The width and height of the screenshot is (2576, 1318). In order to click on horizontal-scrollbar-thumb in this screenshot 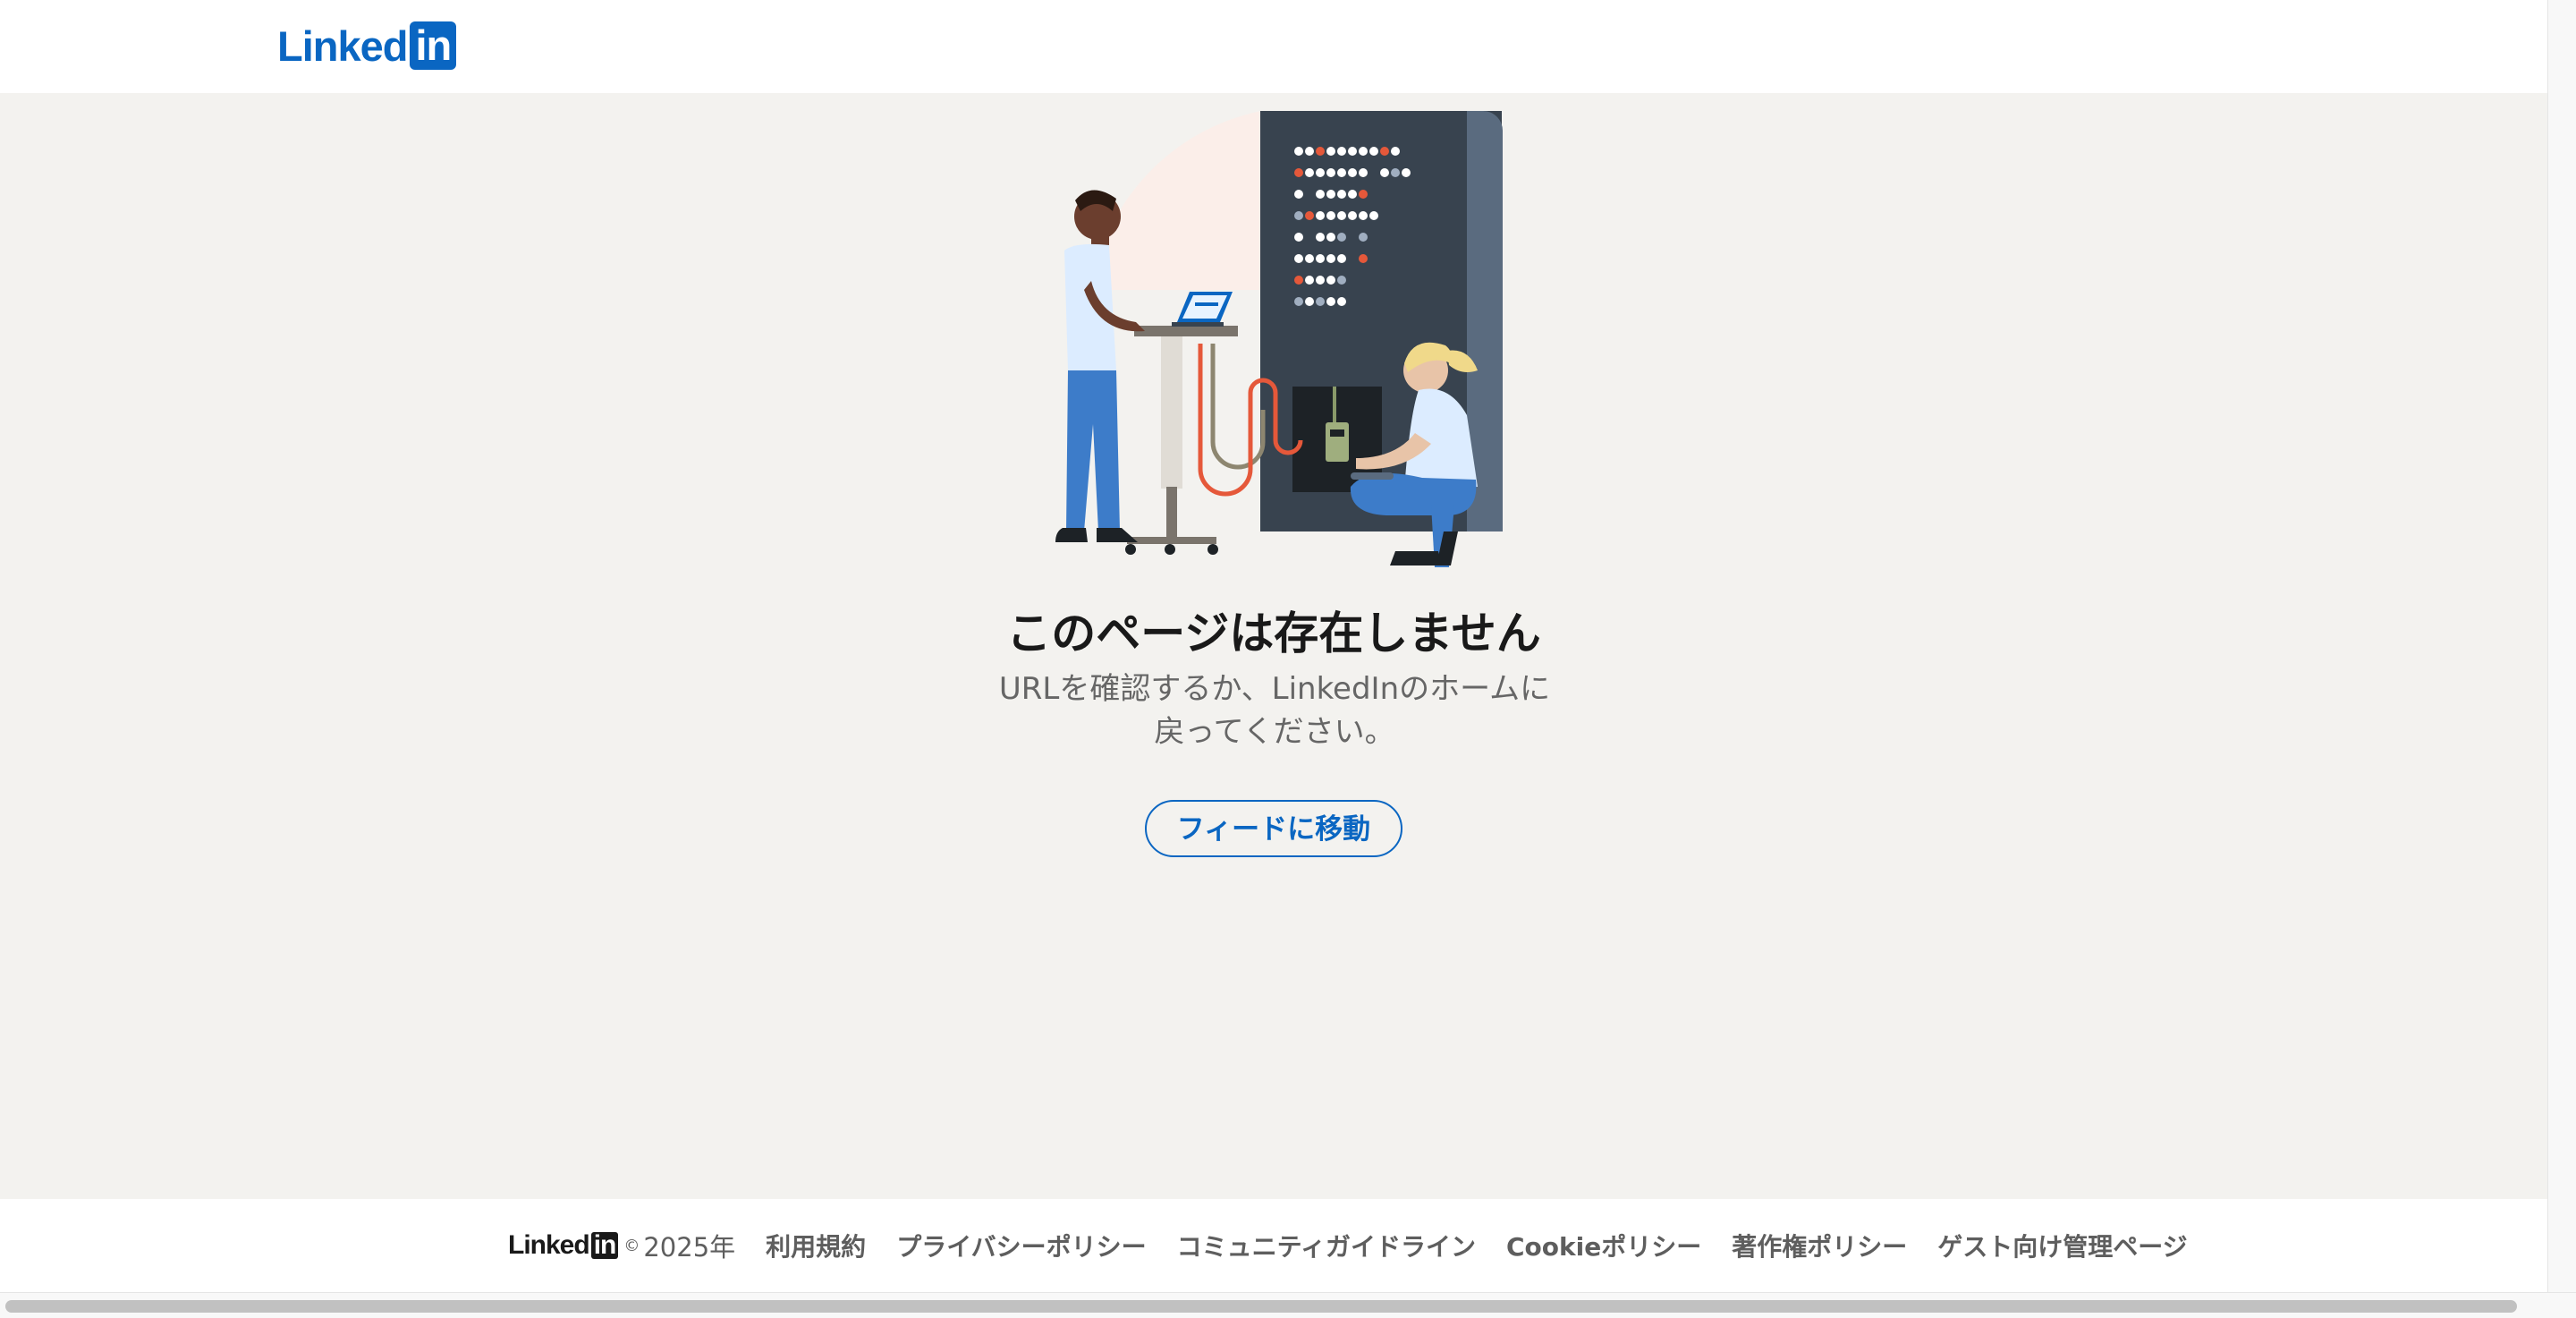, I will do `click(1261, 1306)`.